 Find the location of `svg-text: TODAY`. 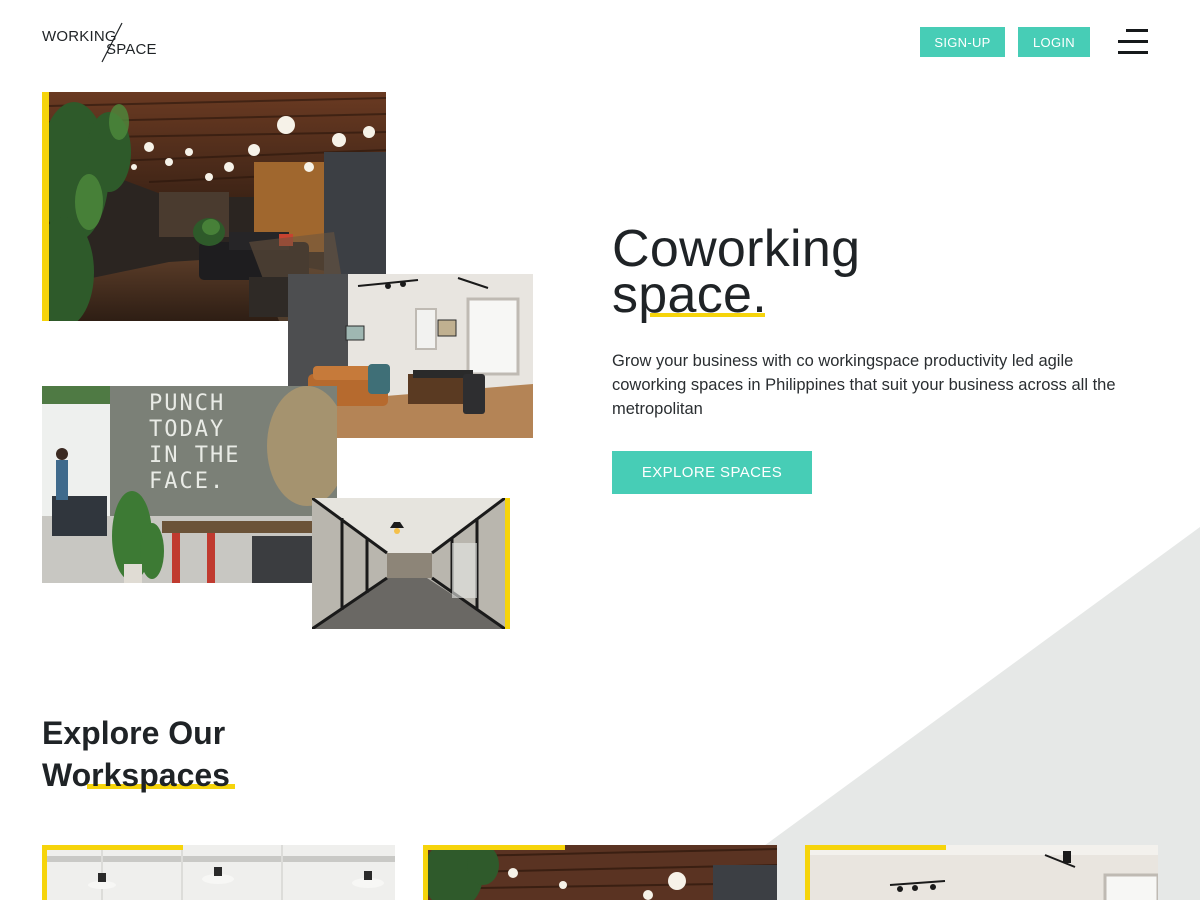

svg-text: TODAY is located at coordinates (187, 429).